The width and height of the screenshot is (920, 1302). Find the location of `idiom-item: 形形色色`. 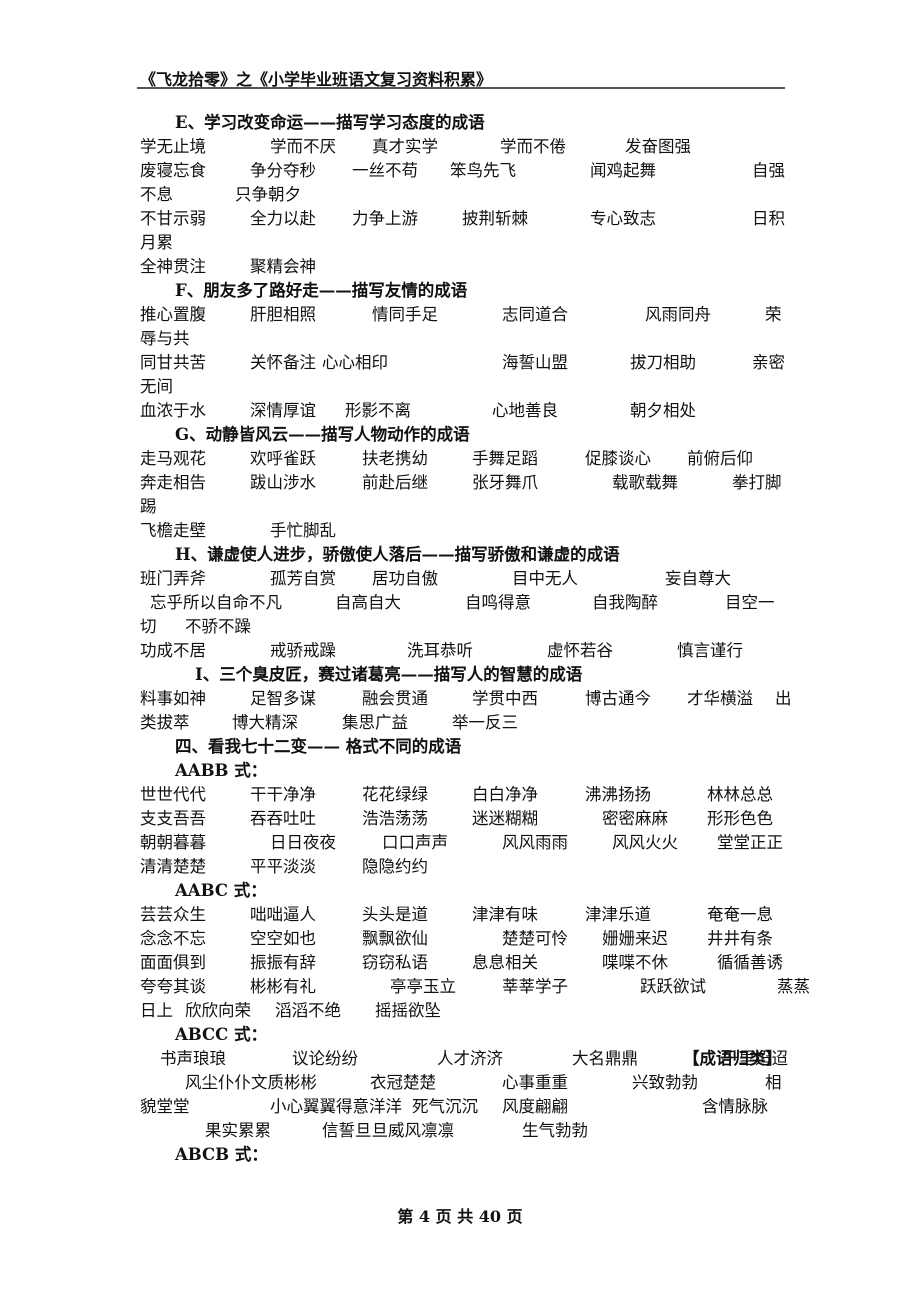

idiom-item: 形形色色 is located at coordinates (740, 818).